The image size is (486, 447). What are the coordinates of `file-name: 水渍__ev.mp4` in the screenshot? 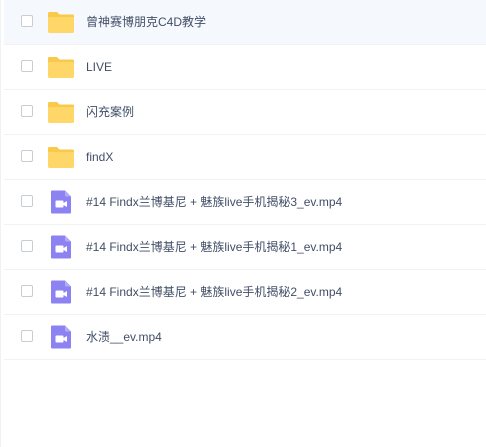 It's located at (124, 337).